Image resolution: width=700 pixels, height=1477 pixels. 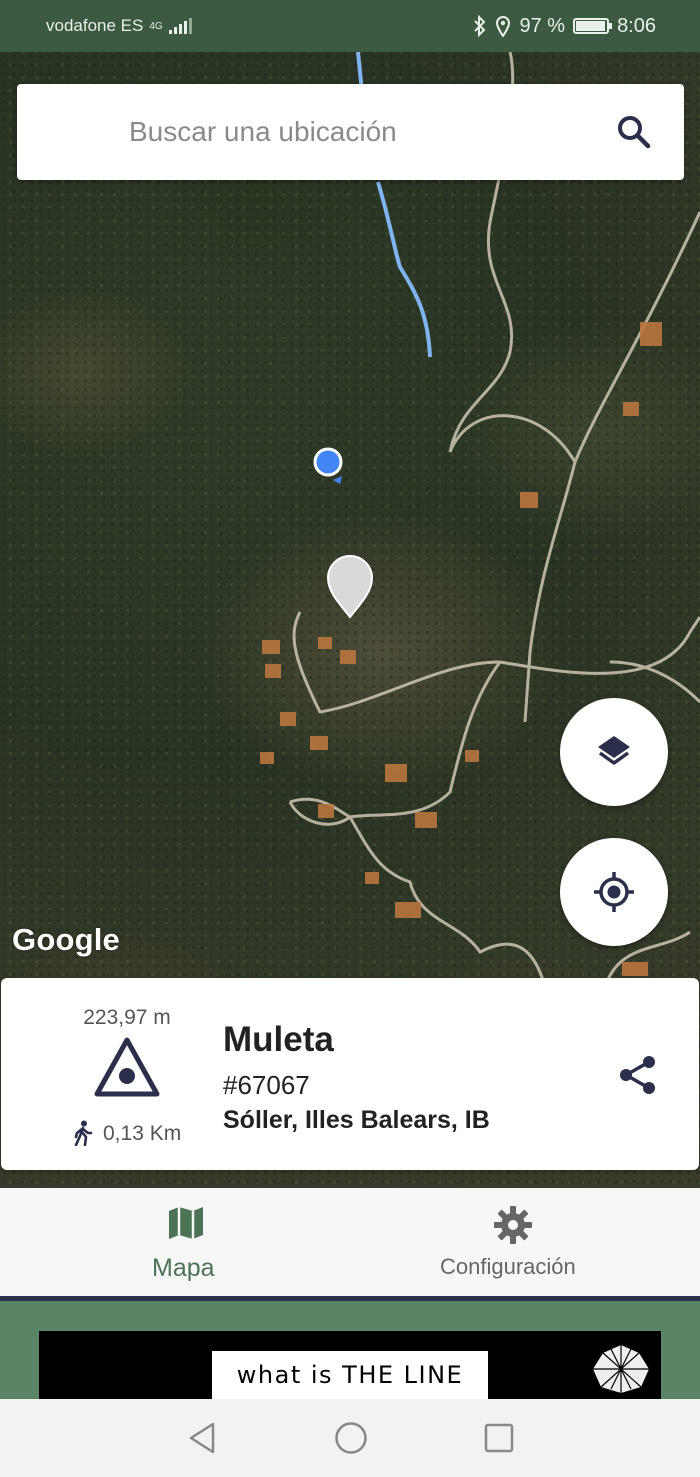 I want to click on nav-label-settings: Configuración, so click(x=508, y=1266).